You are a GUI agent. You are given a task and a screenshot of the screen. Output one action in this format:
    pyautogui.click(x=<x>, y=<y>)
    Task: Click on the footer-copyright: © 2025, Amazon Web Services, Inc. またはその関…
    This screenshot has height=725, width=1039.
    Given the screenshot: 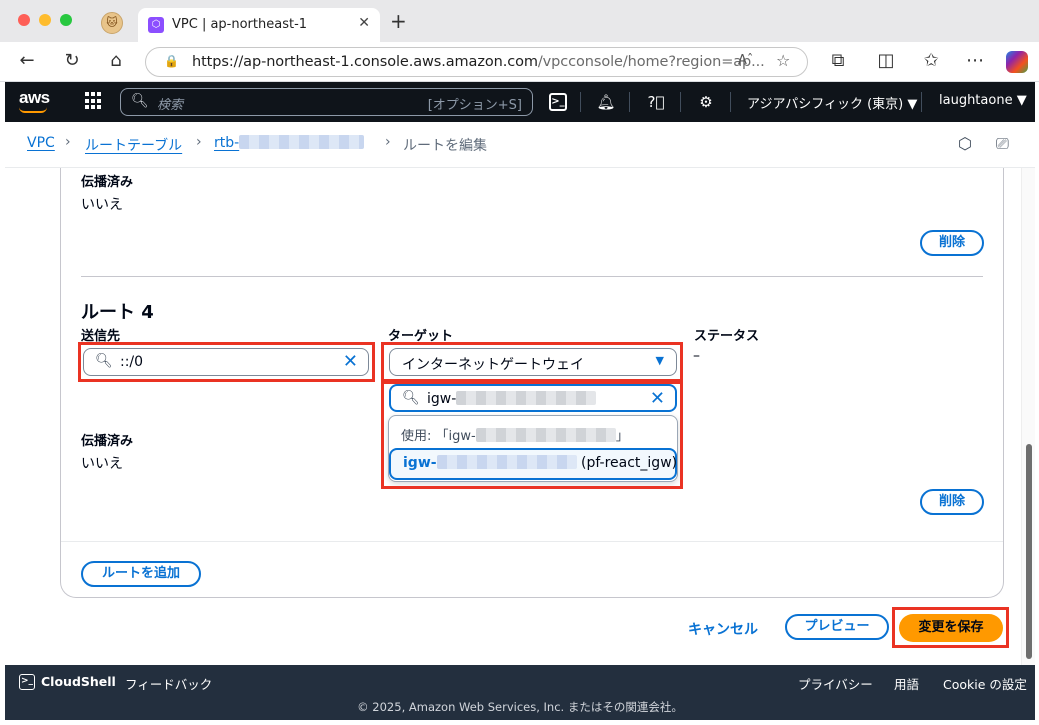 What is the action you would take?
    pyautogui.click(x=520, y=707)
    